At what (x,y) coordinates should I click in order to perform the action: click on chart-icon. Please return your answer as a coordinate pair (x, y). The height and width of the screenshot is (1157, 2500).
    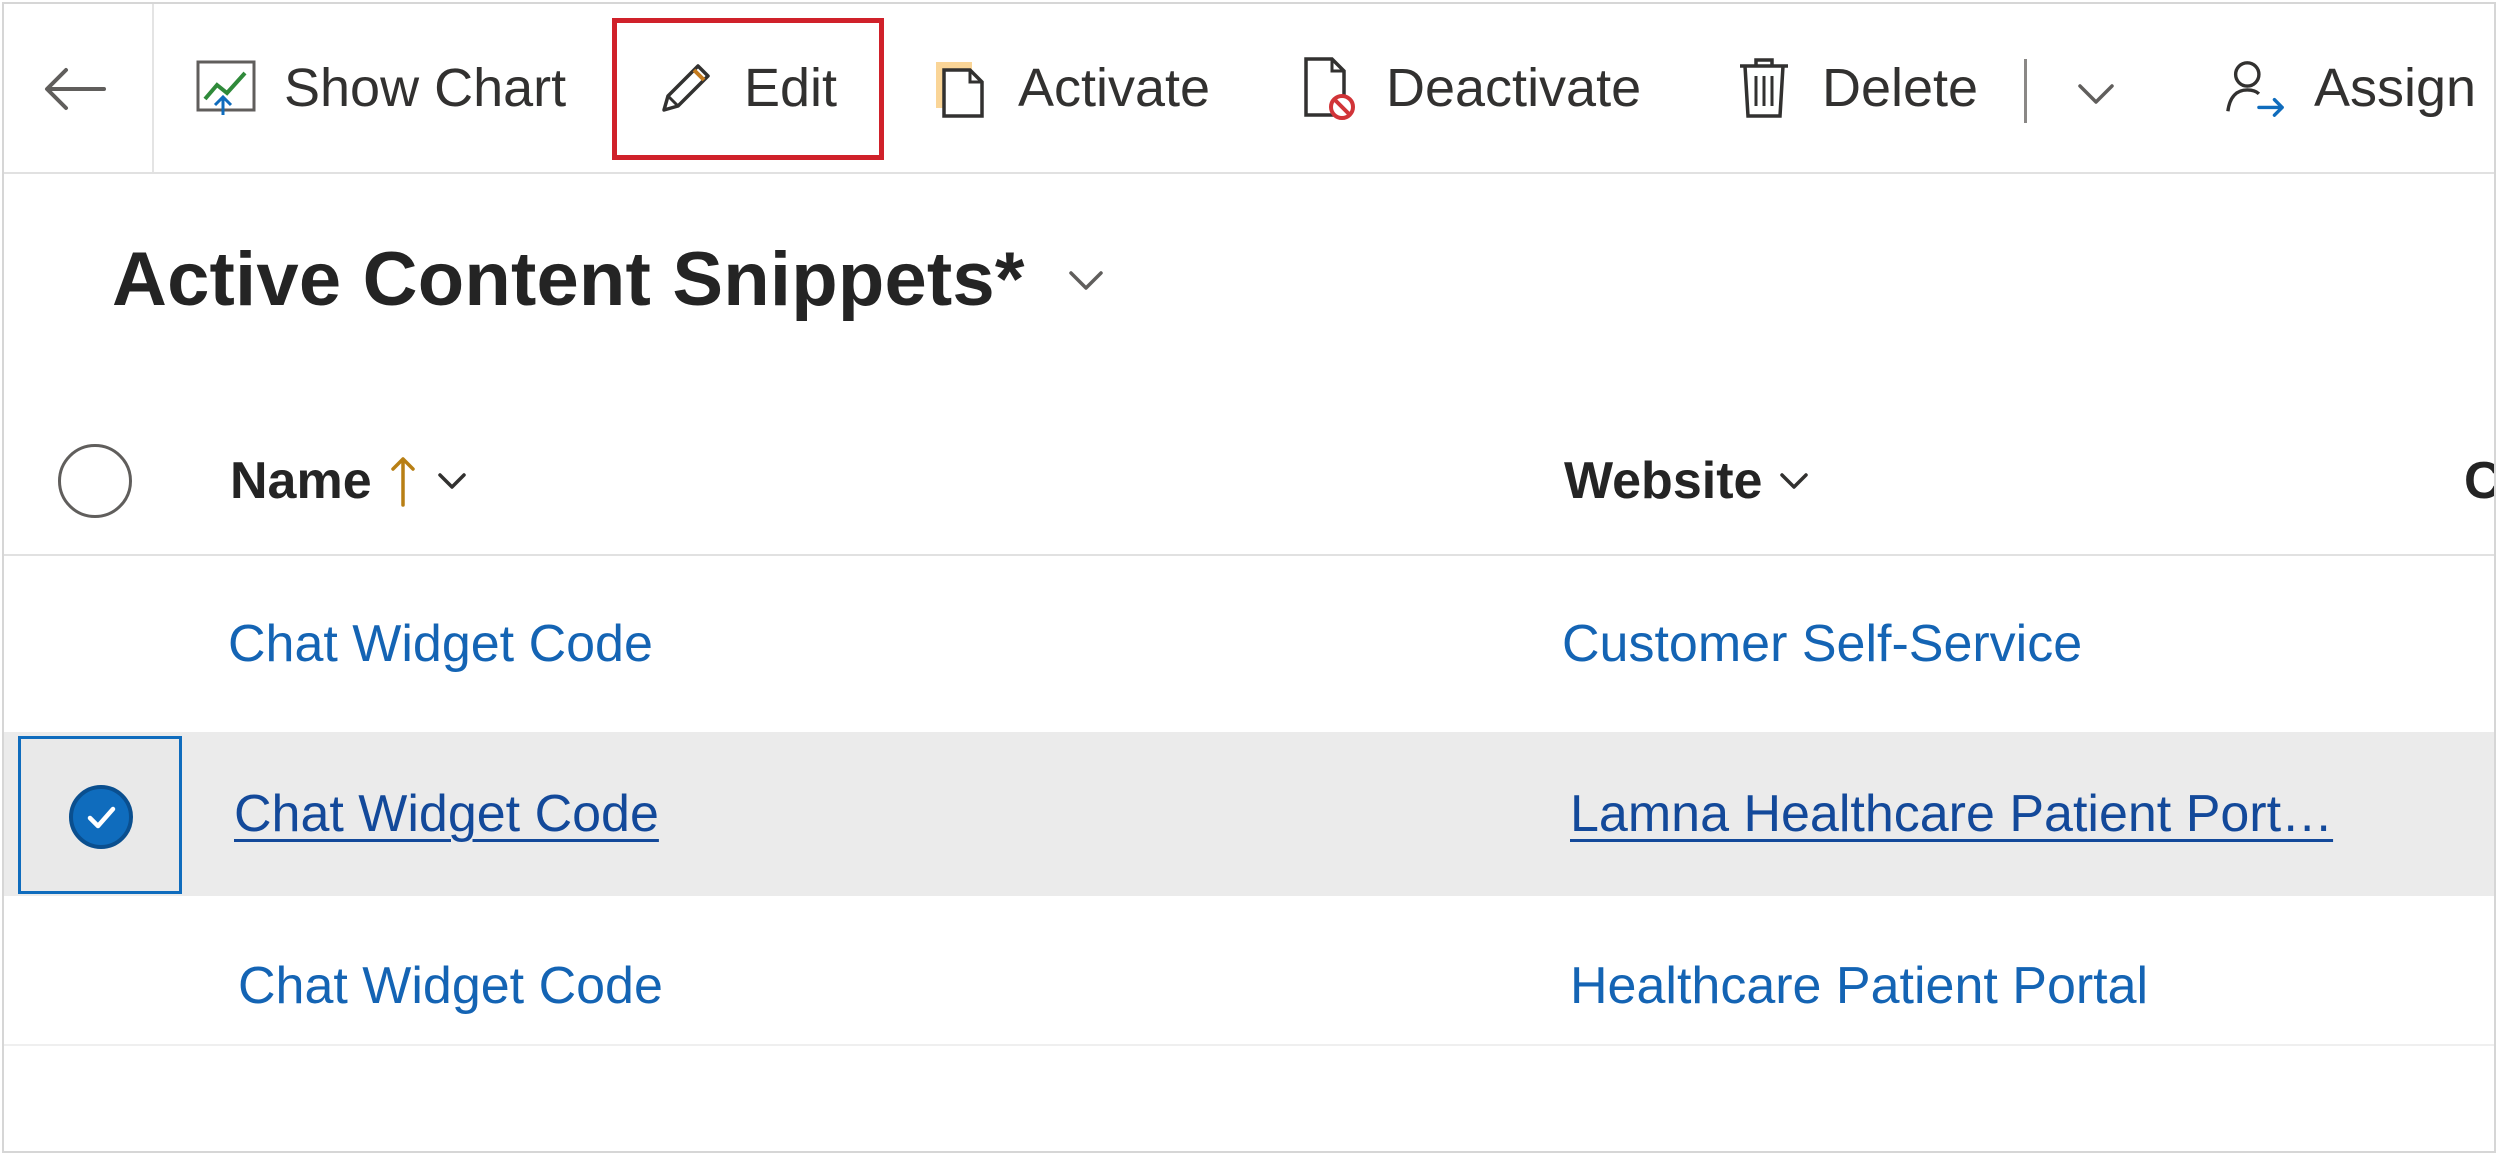
    Looking at the image, I should click on (226, 88).